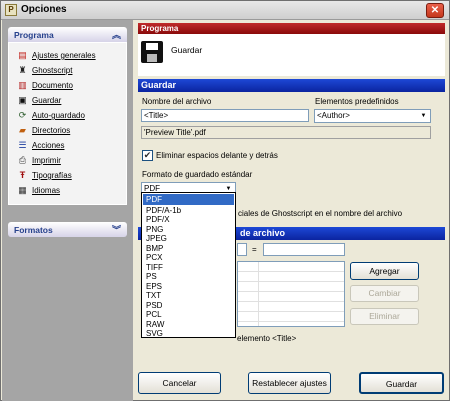 Image resolution: width=450 pixels, height=401 pixels. I want to click on sidebar-item-label: Imprimir, so click(46, 160).